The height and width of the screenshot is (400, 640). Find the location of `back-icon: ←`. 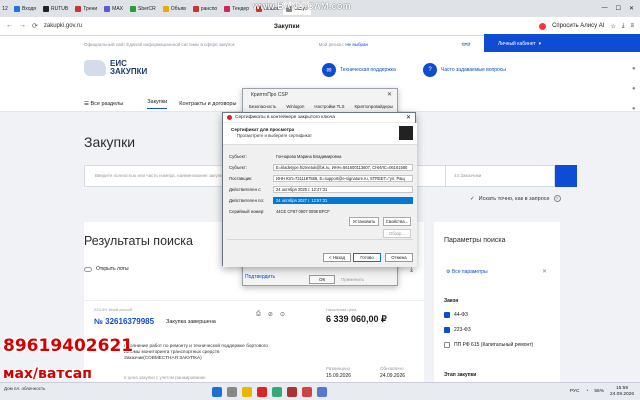

back-icon: ← is located at coordinates (9, 26).